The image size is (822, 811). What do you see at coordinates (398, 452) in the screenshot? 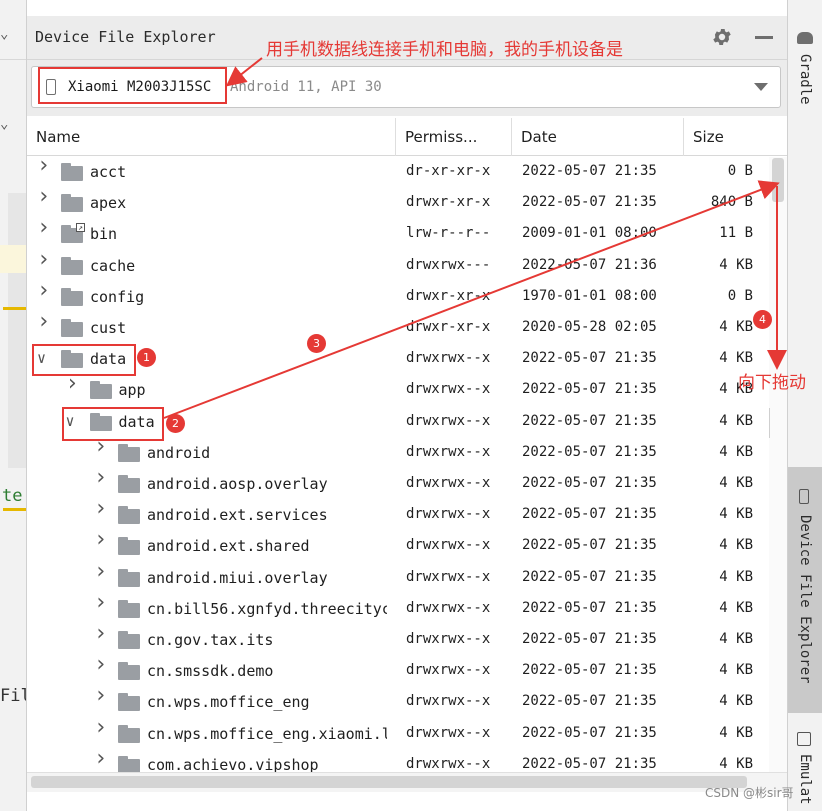
I see `tree-row: › android drwxrwx--x 2022-05-07 21:35 4 KB` at bounding box center [398, 452].